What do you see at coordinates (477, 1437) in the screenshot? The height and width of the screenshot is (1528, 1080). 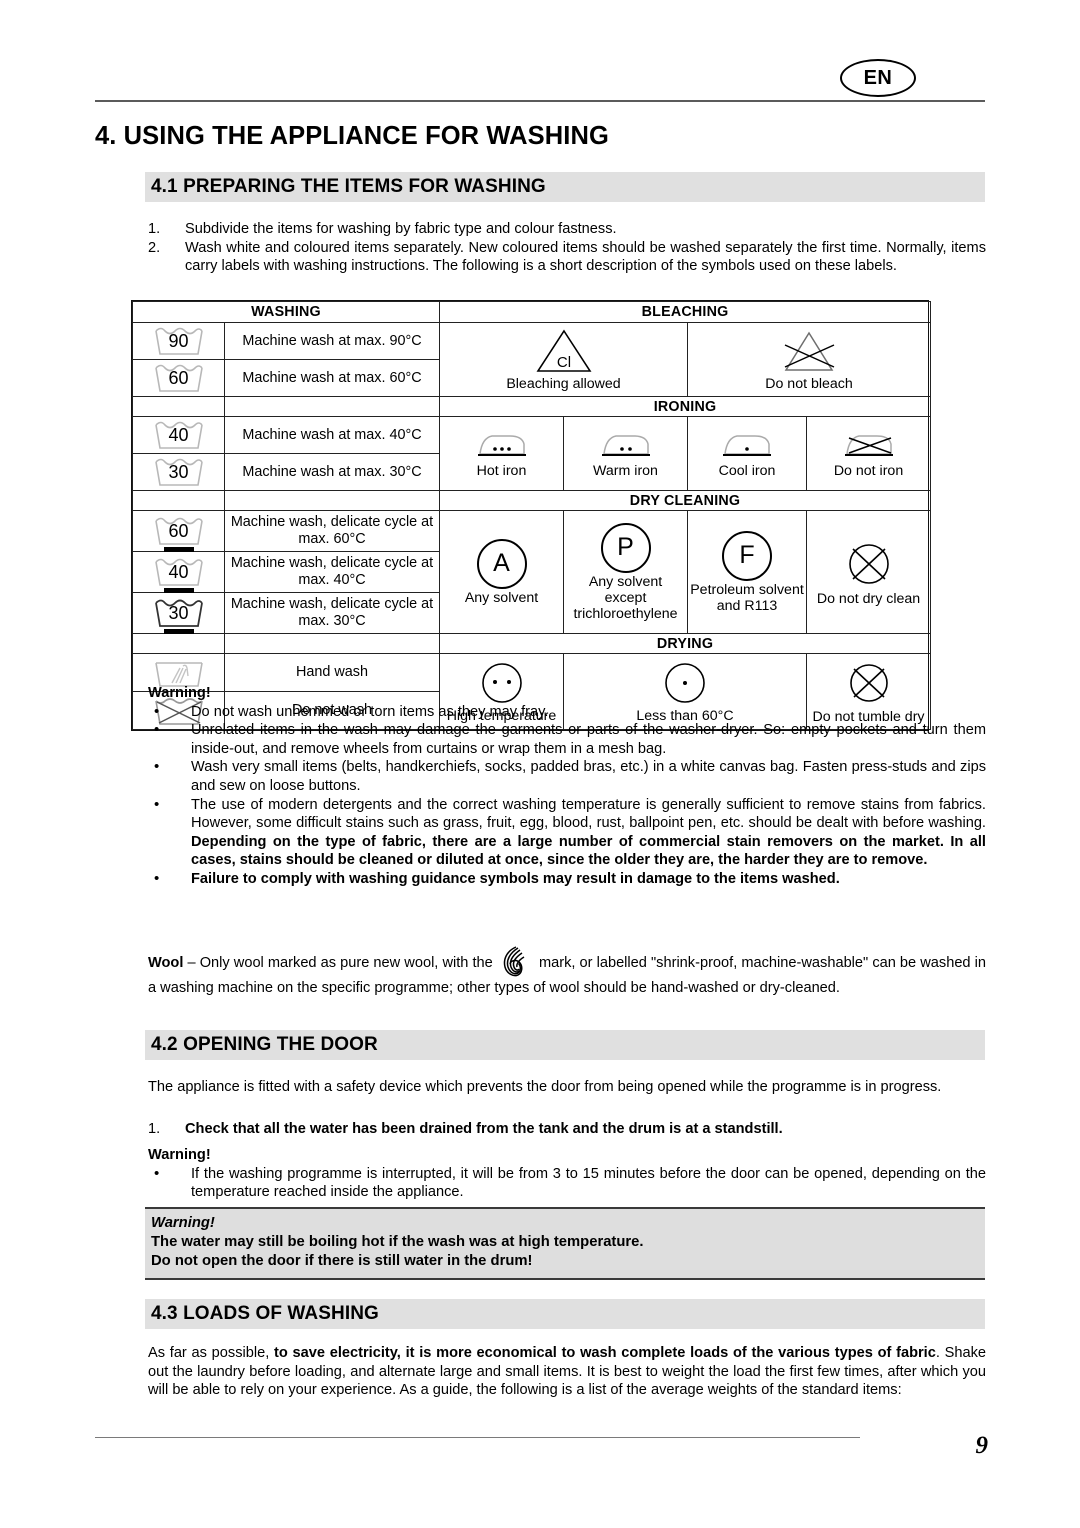 I see `footer-rule` at bounding box center [477, 1437].